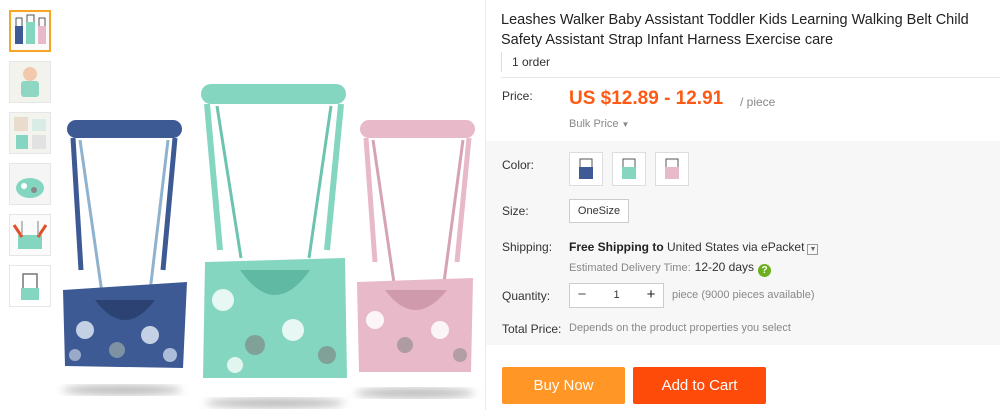 This screenshot has width=1000, height=410. Describe the element at coordinates (743, 295) in the screenshot. I see `quantity-available: piece (9000 pieces available)` at that location.